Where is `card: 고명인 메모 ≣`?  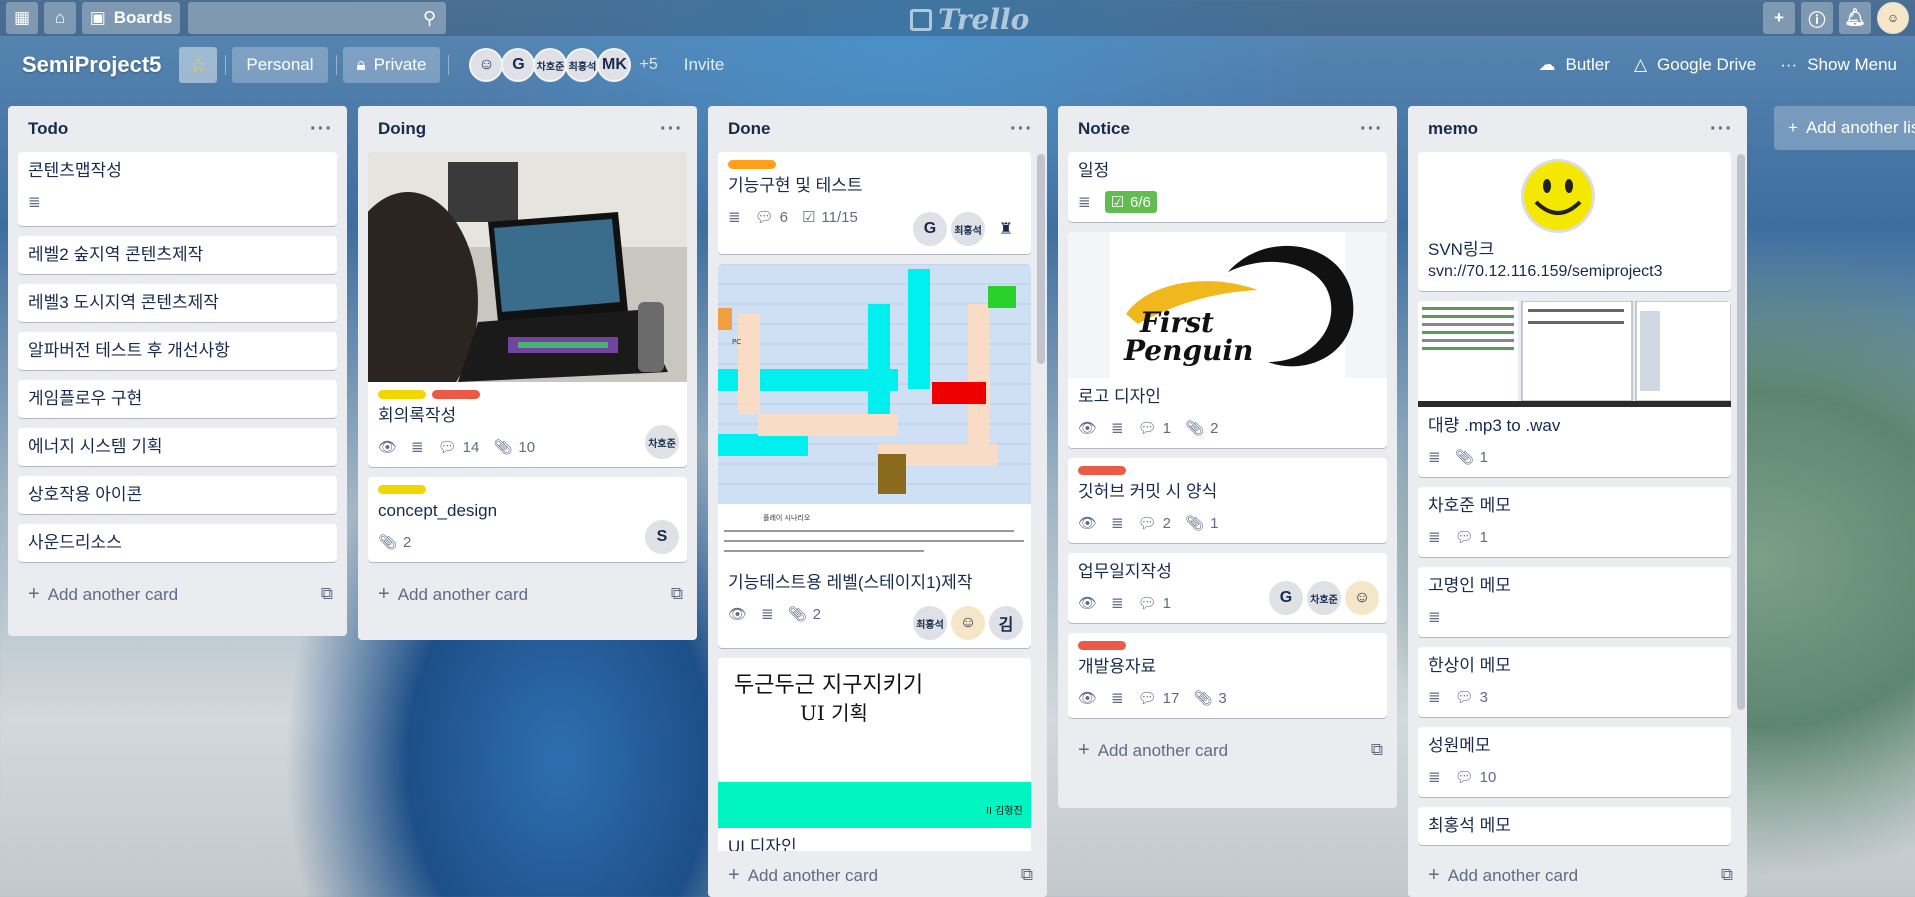 card: 고명인 메모 ≣ is located at coordinates (1574, 602).